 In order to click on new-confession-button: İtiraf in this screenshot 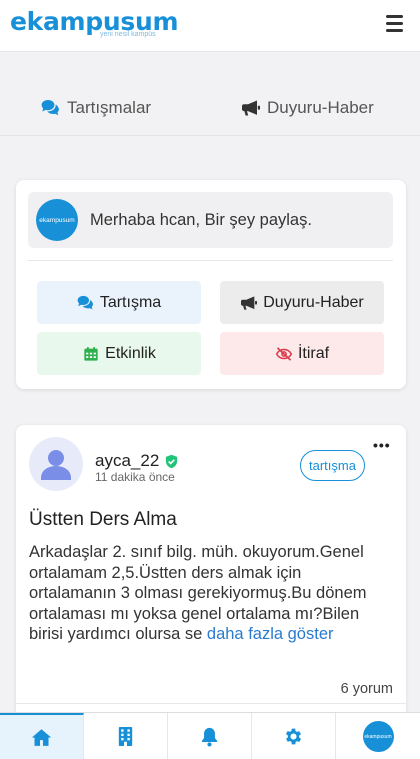, I will do `click(302, 353)`.